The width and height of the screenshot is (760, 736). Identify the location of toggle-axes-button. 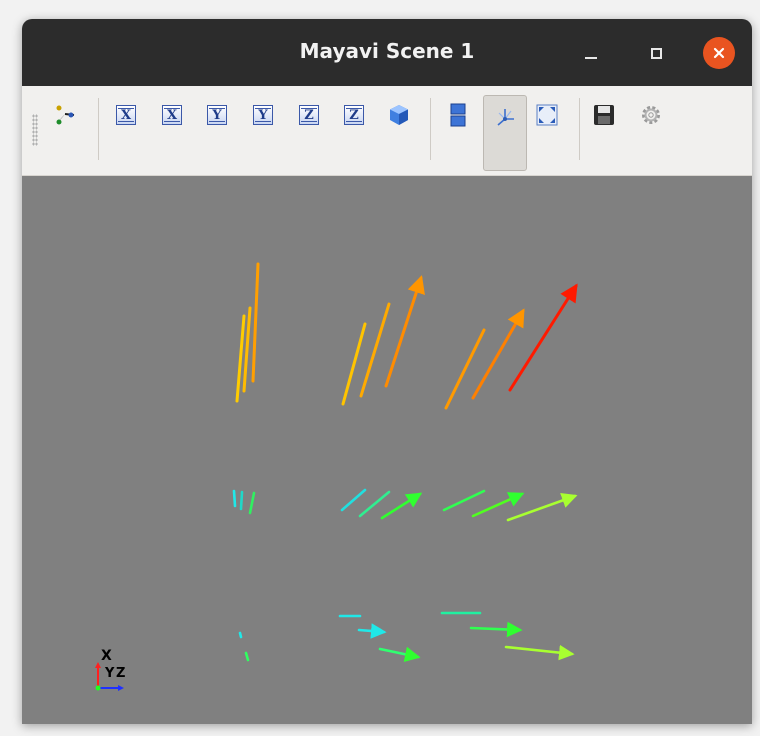
(505, 133).